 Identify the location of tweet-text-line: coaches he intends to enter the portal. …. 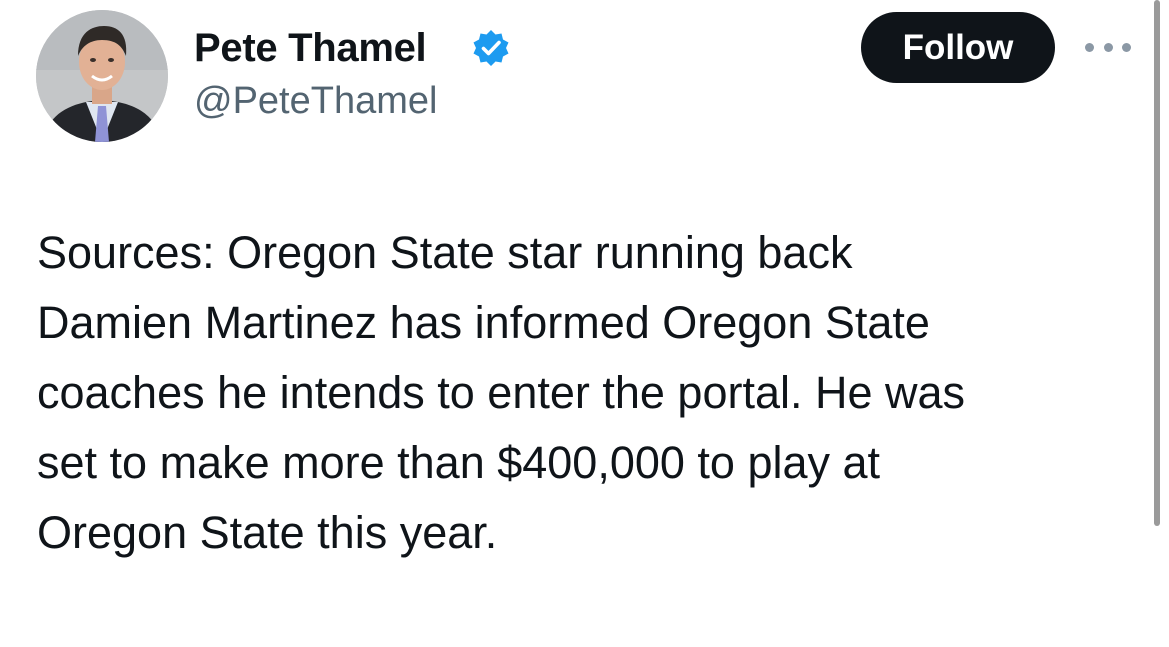
(501, 392).